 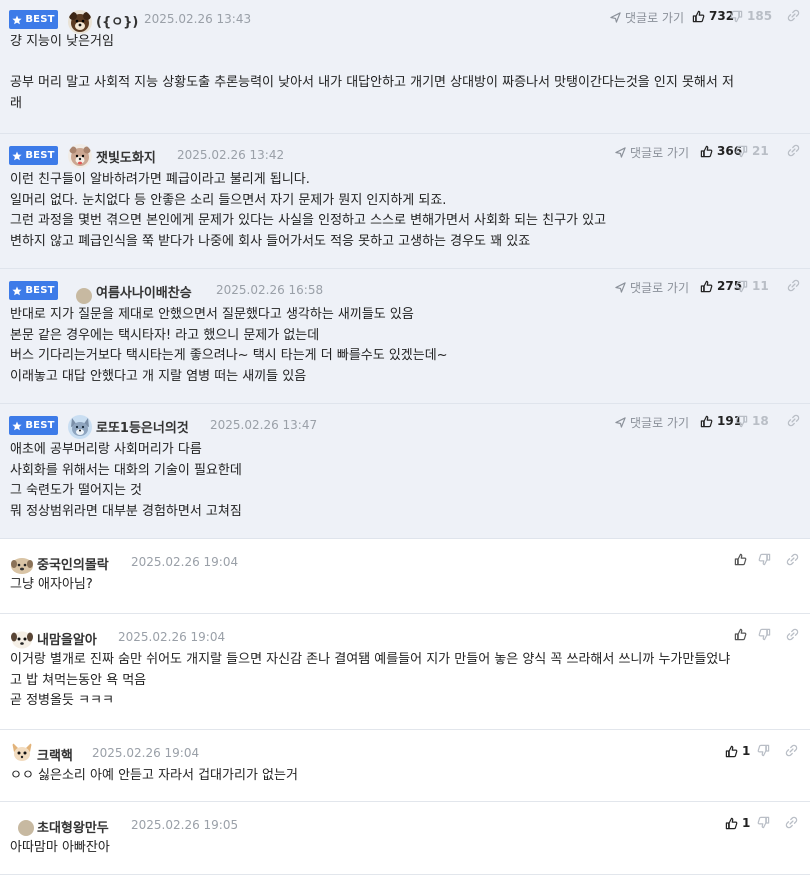 What do you see at coordinates (142, 426) in the screenshot?
I see `nickname: 로또1등은너의것` at bounding box center [142, 426].